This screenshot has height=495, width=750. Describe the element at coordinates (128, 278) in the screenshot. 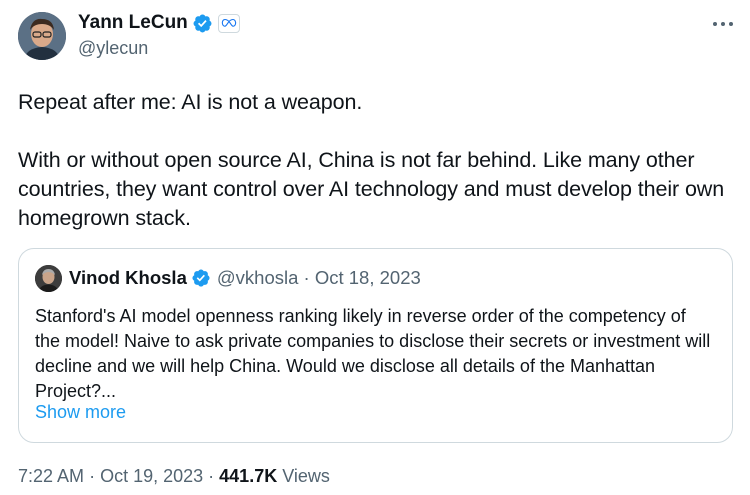

I see `quoted-author-name: Vinod Khosla` at that location.